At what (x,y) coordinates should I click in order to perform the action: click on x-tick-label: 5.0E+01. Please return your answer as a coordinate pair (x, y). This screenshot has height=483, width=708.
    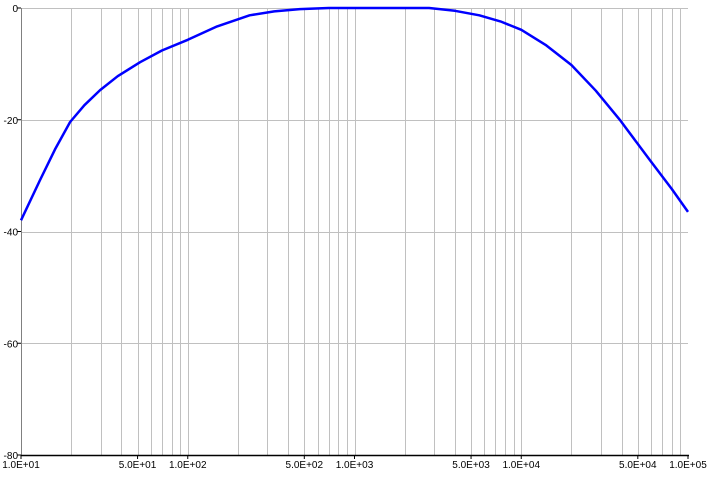
    Looking at the image, I should click on (138, 465).